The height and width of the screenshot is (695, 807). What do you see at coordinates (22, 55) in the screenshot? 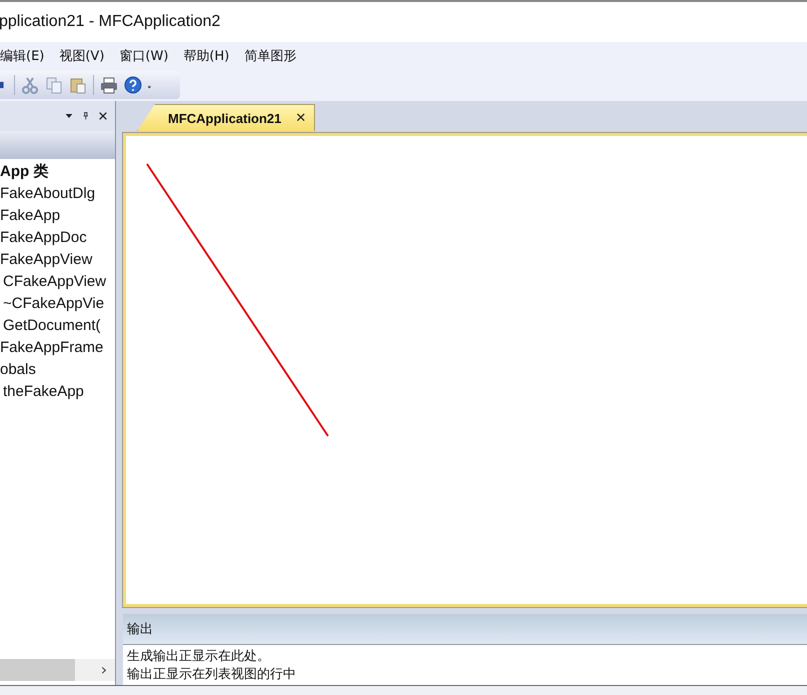
I see `menu-item: 编辑(E)` at bounding box center [22, 55].